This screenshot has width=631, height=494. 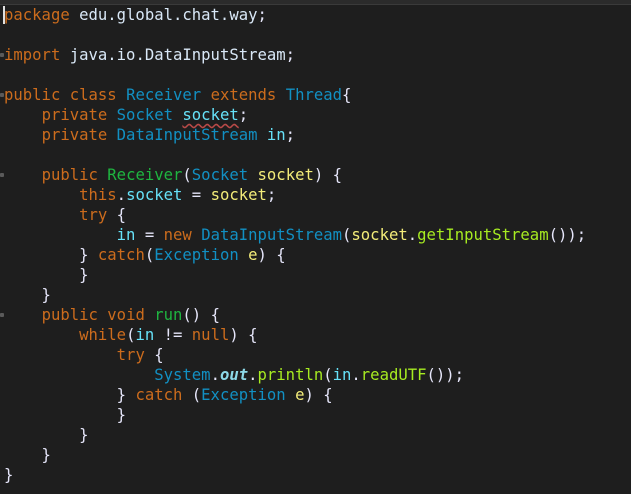 I want to click on code-token: import, so click(x=32, y=55).